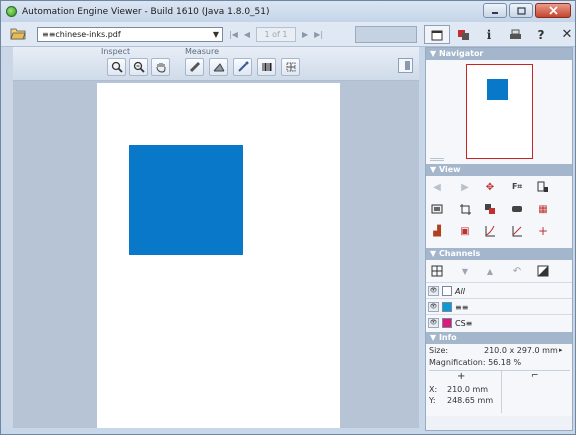 The height and width of the screenshot is (435, 576). I want to click on pager: |◀ ◀ 1 of 1 ▶ ▶|, so click(276, 34).